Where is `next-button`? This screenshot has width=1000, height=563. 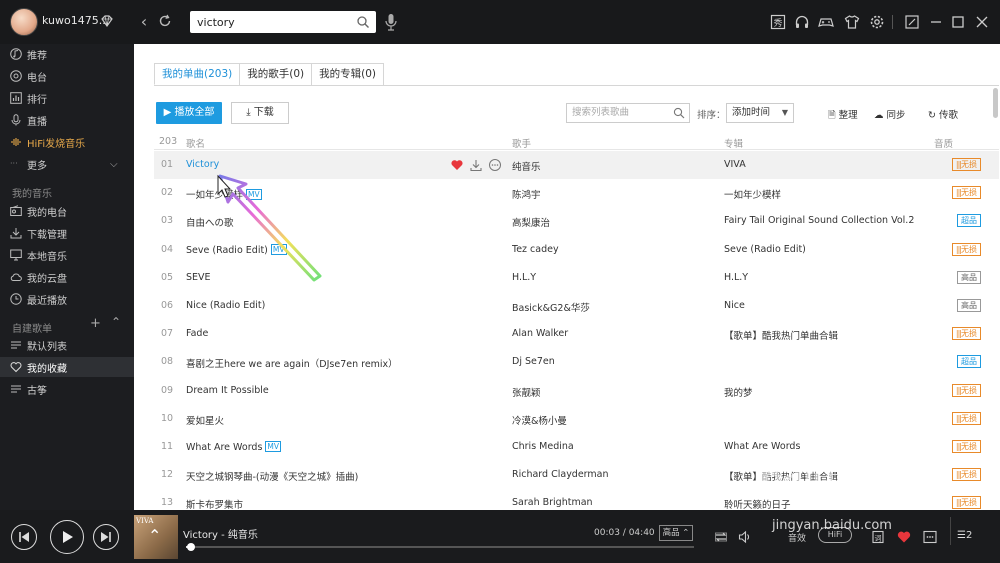
next-button is located at coordinates (106, 537).